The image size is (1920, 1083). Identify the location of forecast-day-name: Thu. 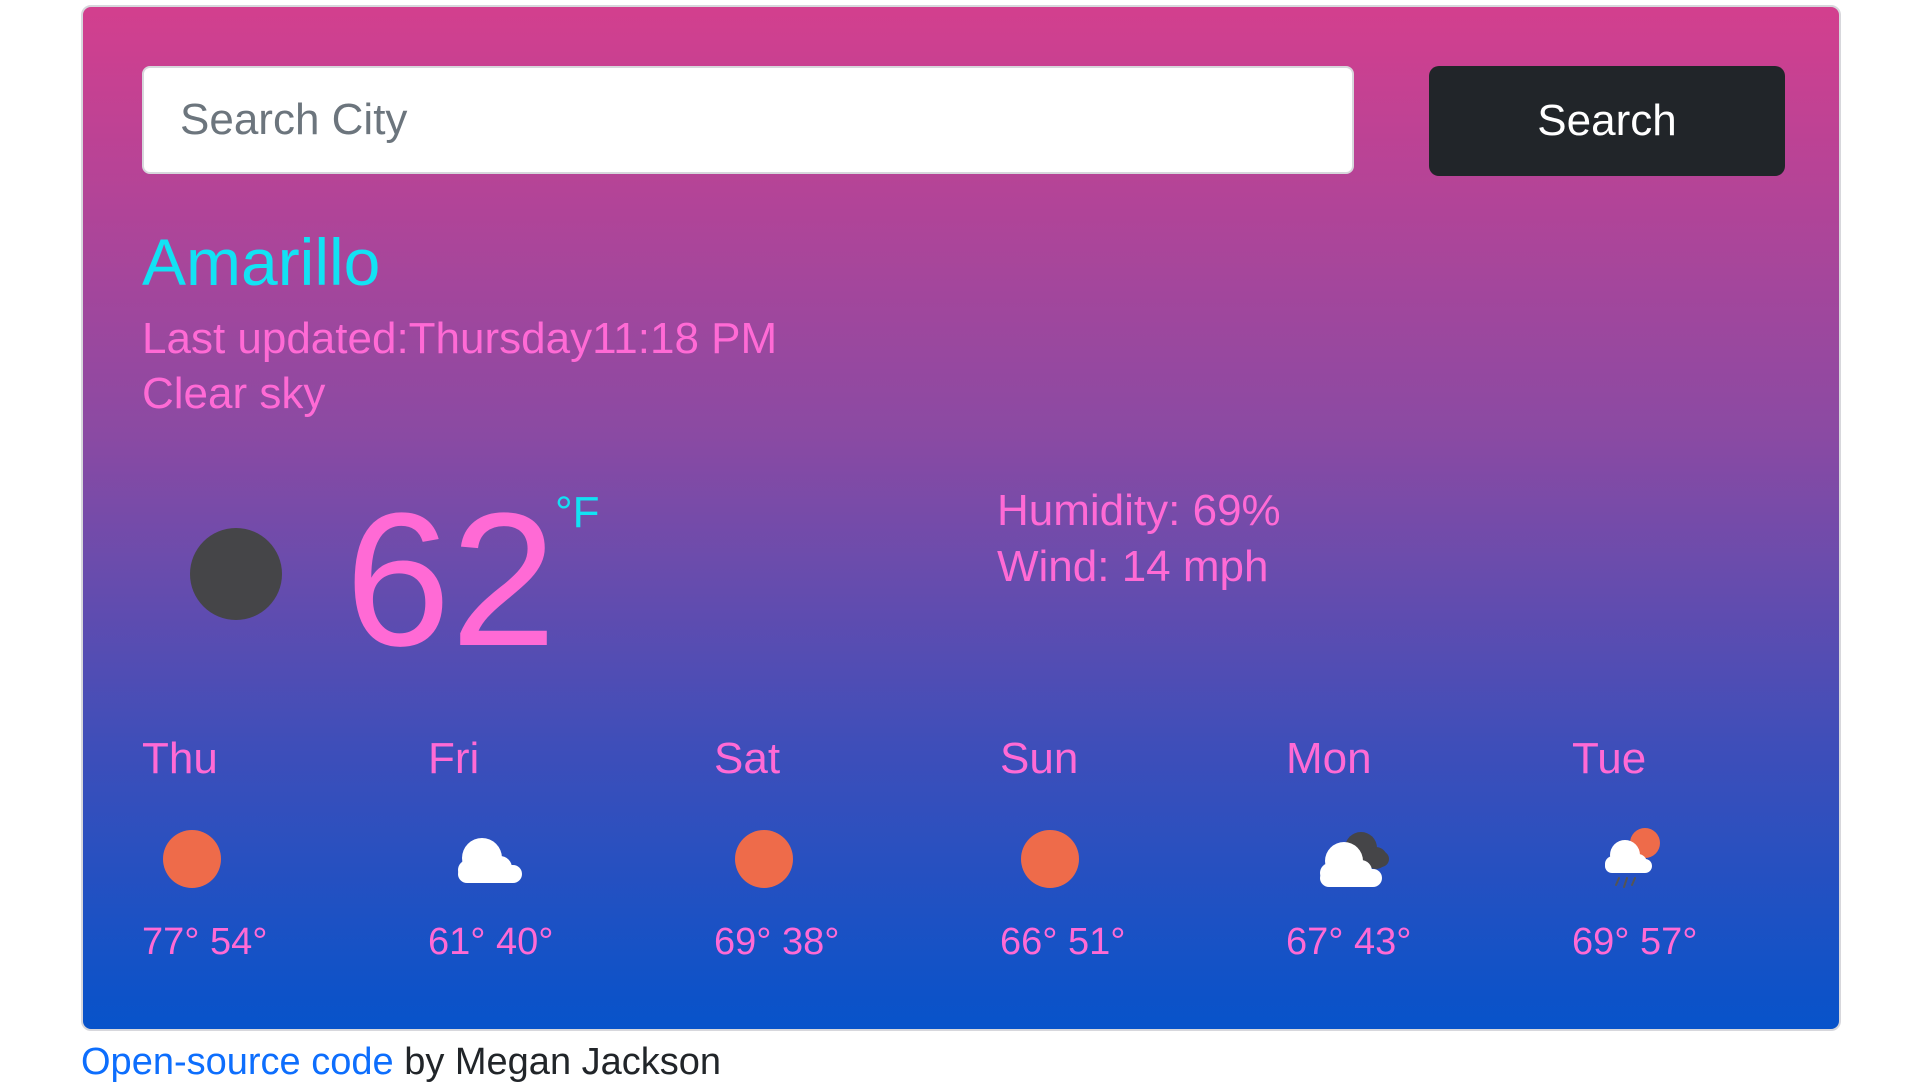
(180, 758).